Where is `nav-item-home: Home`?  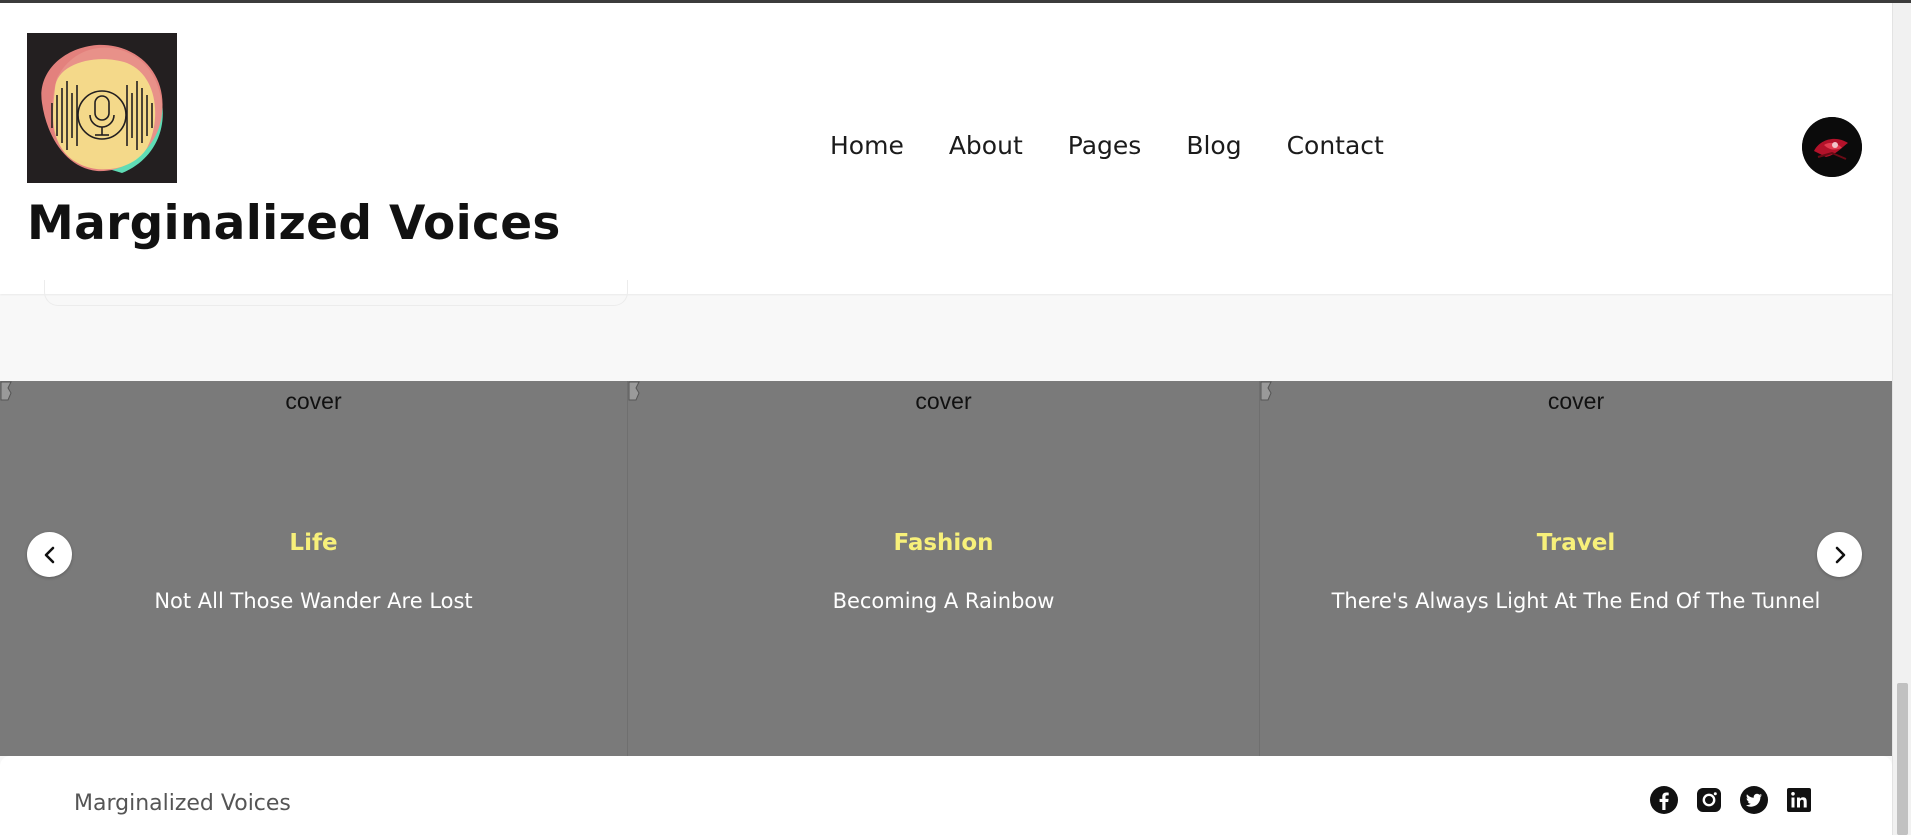
nav-item-home: Home is located at coordinates (867, 145).